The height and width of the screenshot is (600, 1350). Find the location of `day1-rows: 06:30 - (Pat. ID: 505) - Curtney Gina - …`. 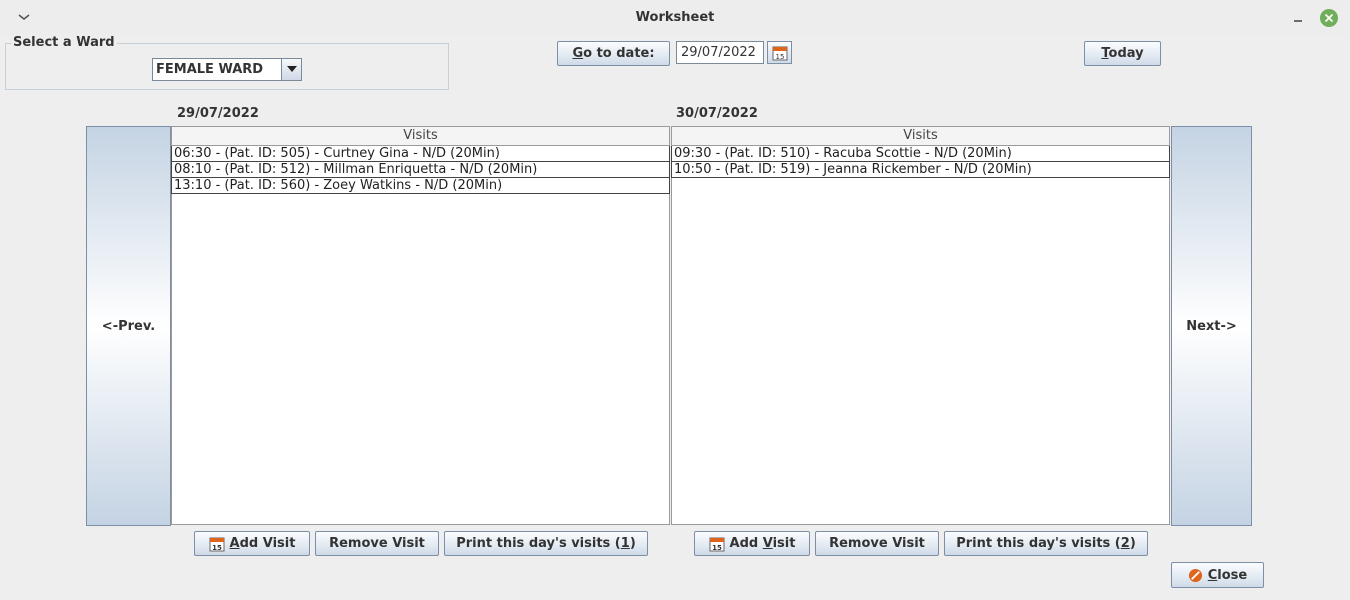

day1-rows: 06:30 - (Pat. ID: 505) - Curtney Gina - … is located at coordinates (420, 170).